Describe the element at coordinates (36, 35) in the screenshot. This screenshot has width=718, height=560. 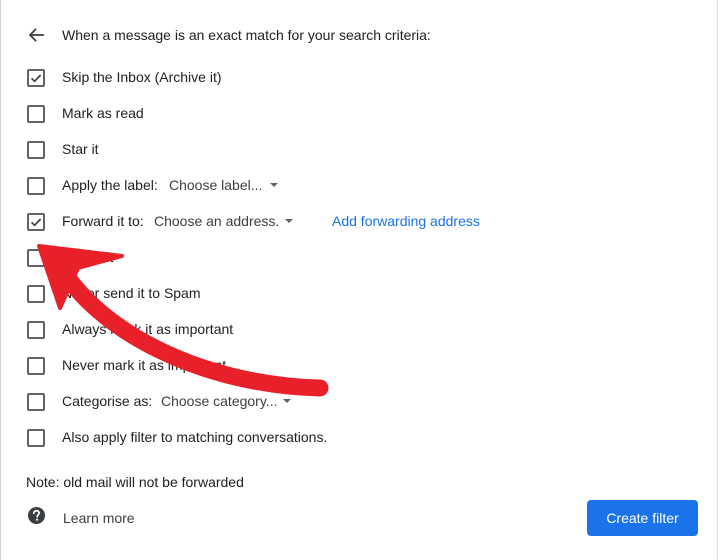
I see `arrow-back-icon` at that location.